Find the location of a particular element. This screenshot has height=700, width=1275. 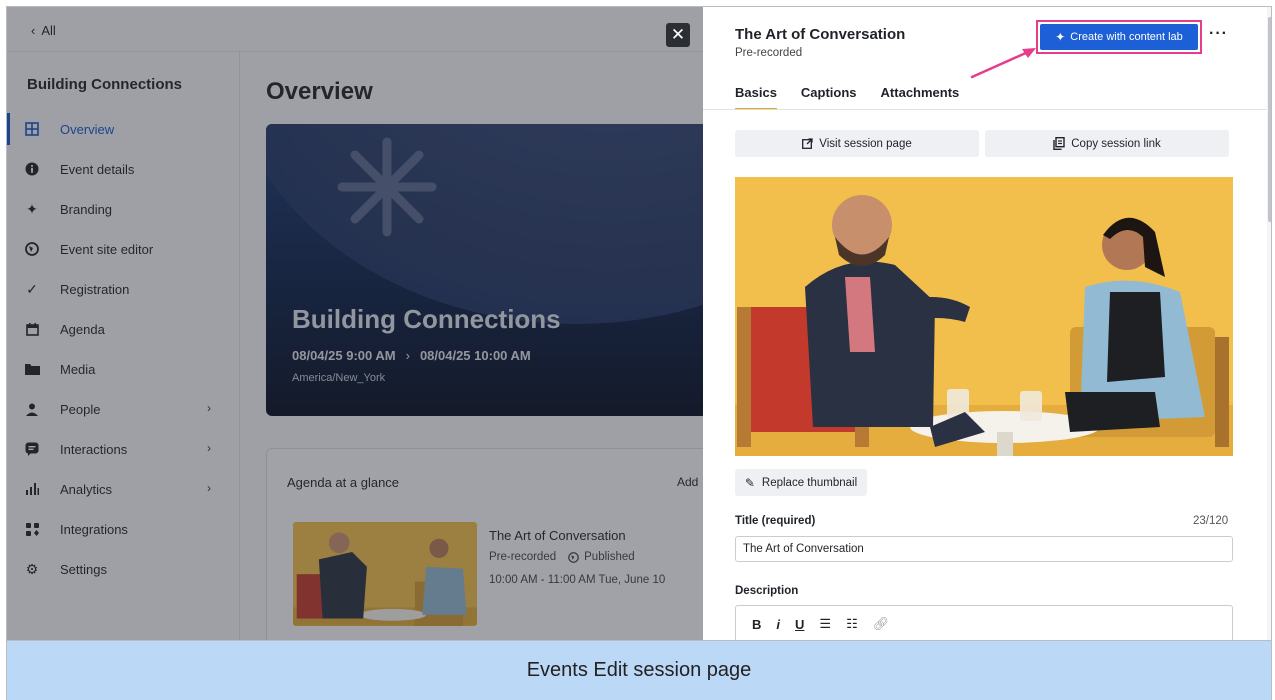

copy-icon is located at coordinates (1059, 143).